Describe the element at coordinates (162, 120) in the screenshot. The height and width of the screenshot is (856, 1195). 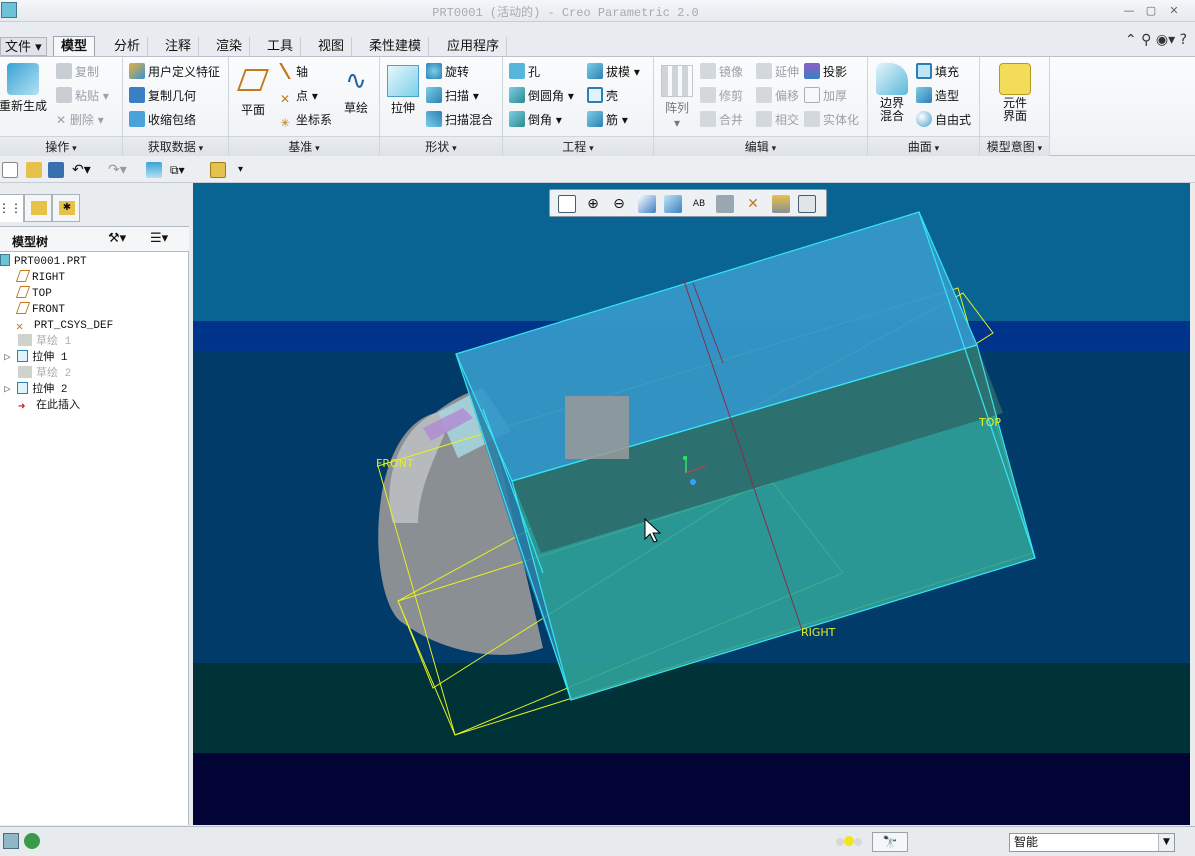
I see `shrinkwrap-button: 收缩包络` at that location.